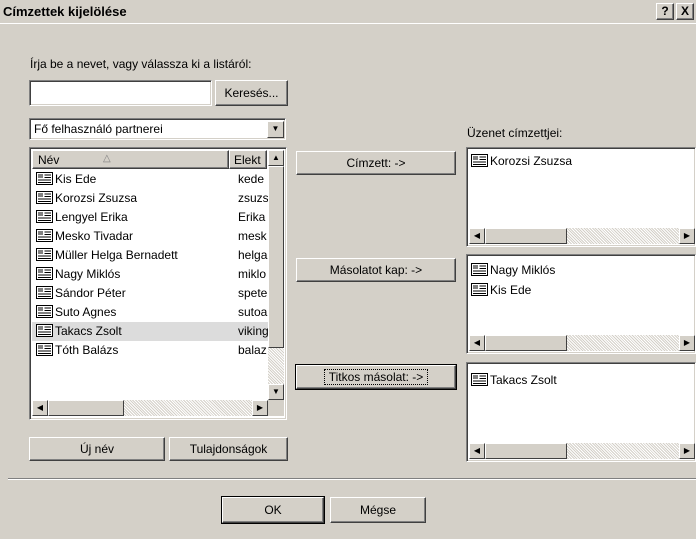 Image resolution: width=696 pixels, height=539 pixels. Describe the element at coordinates (65, 11) in the screenshot. I see `window-title: Címzettek kijelölése` at that location.